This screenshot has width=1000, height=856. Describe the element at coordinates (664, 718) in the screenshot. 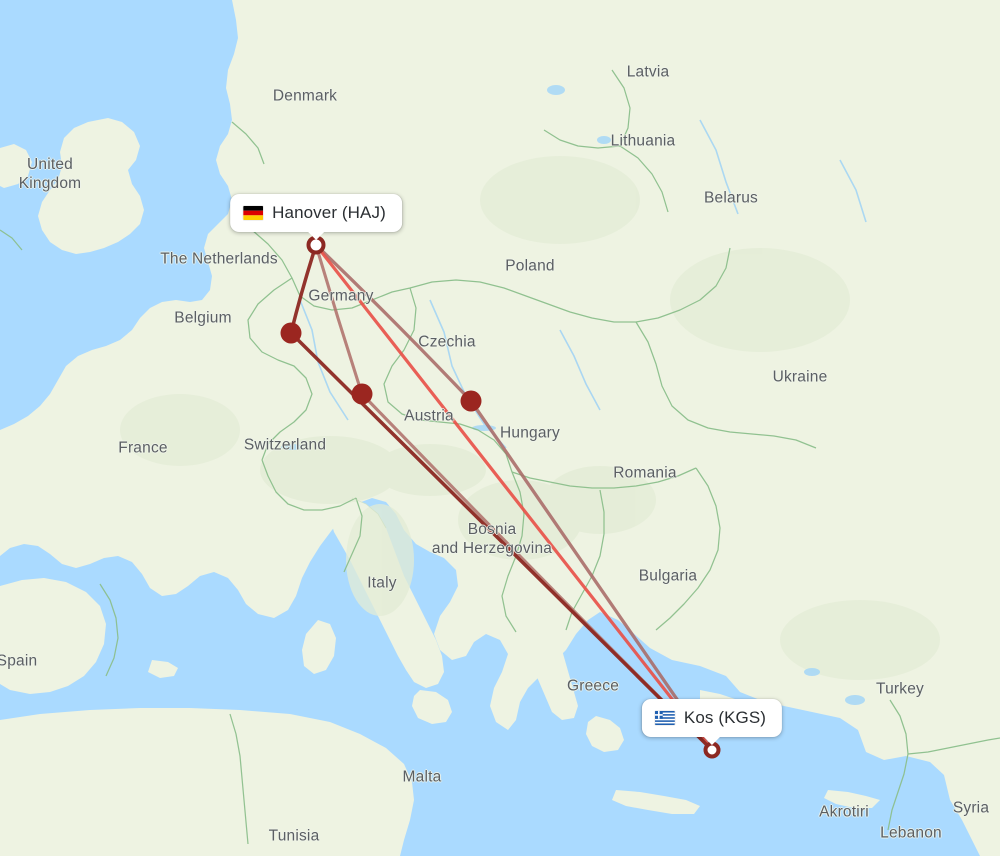

I see `greece-flag-icon` at that location.